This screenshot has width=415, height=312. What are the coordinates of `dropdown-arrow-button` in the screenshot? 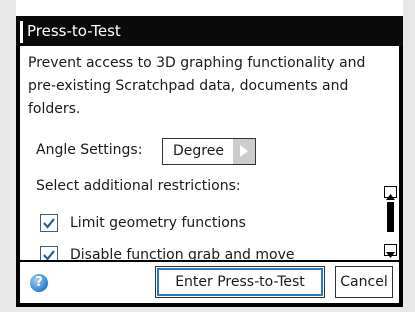 It's located at (244, 151).